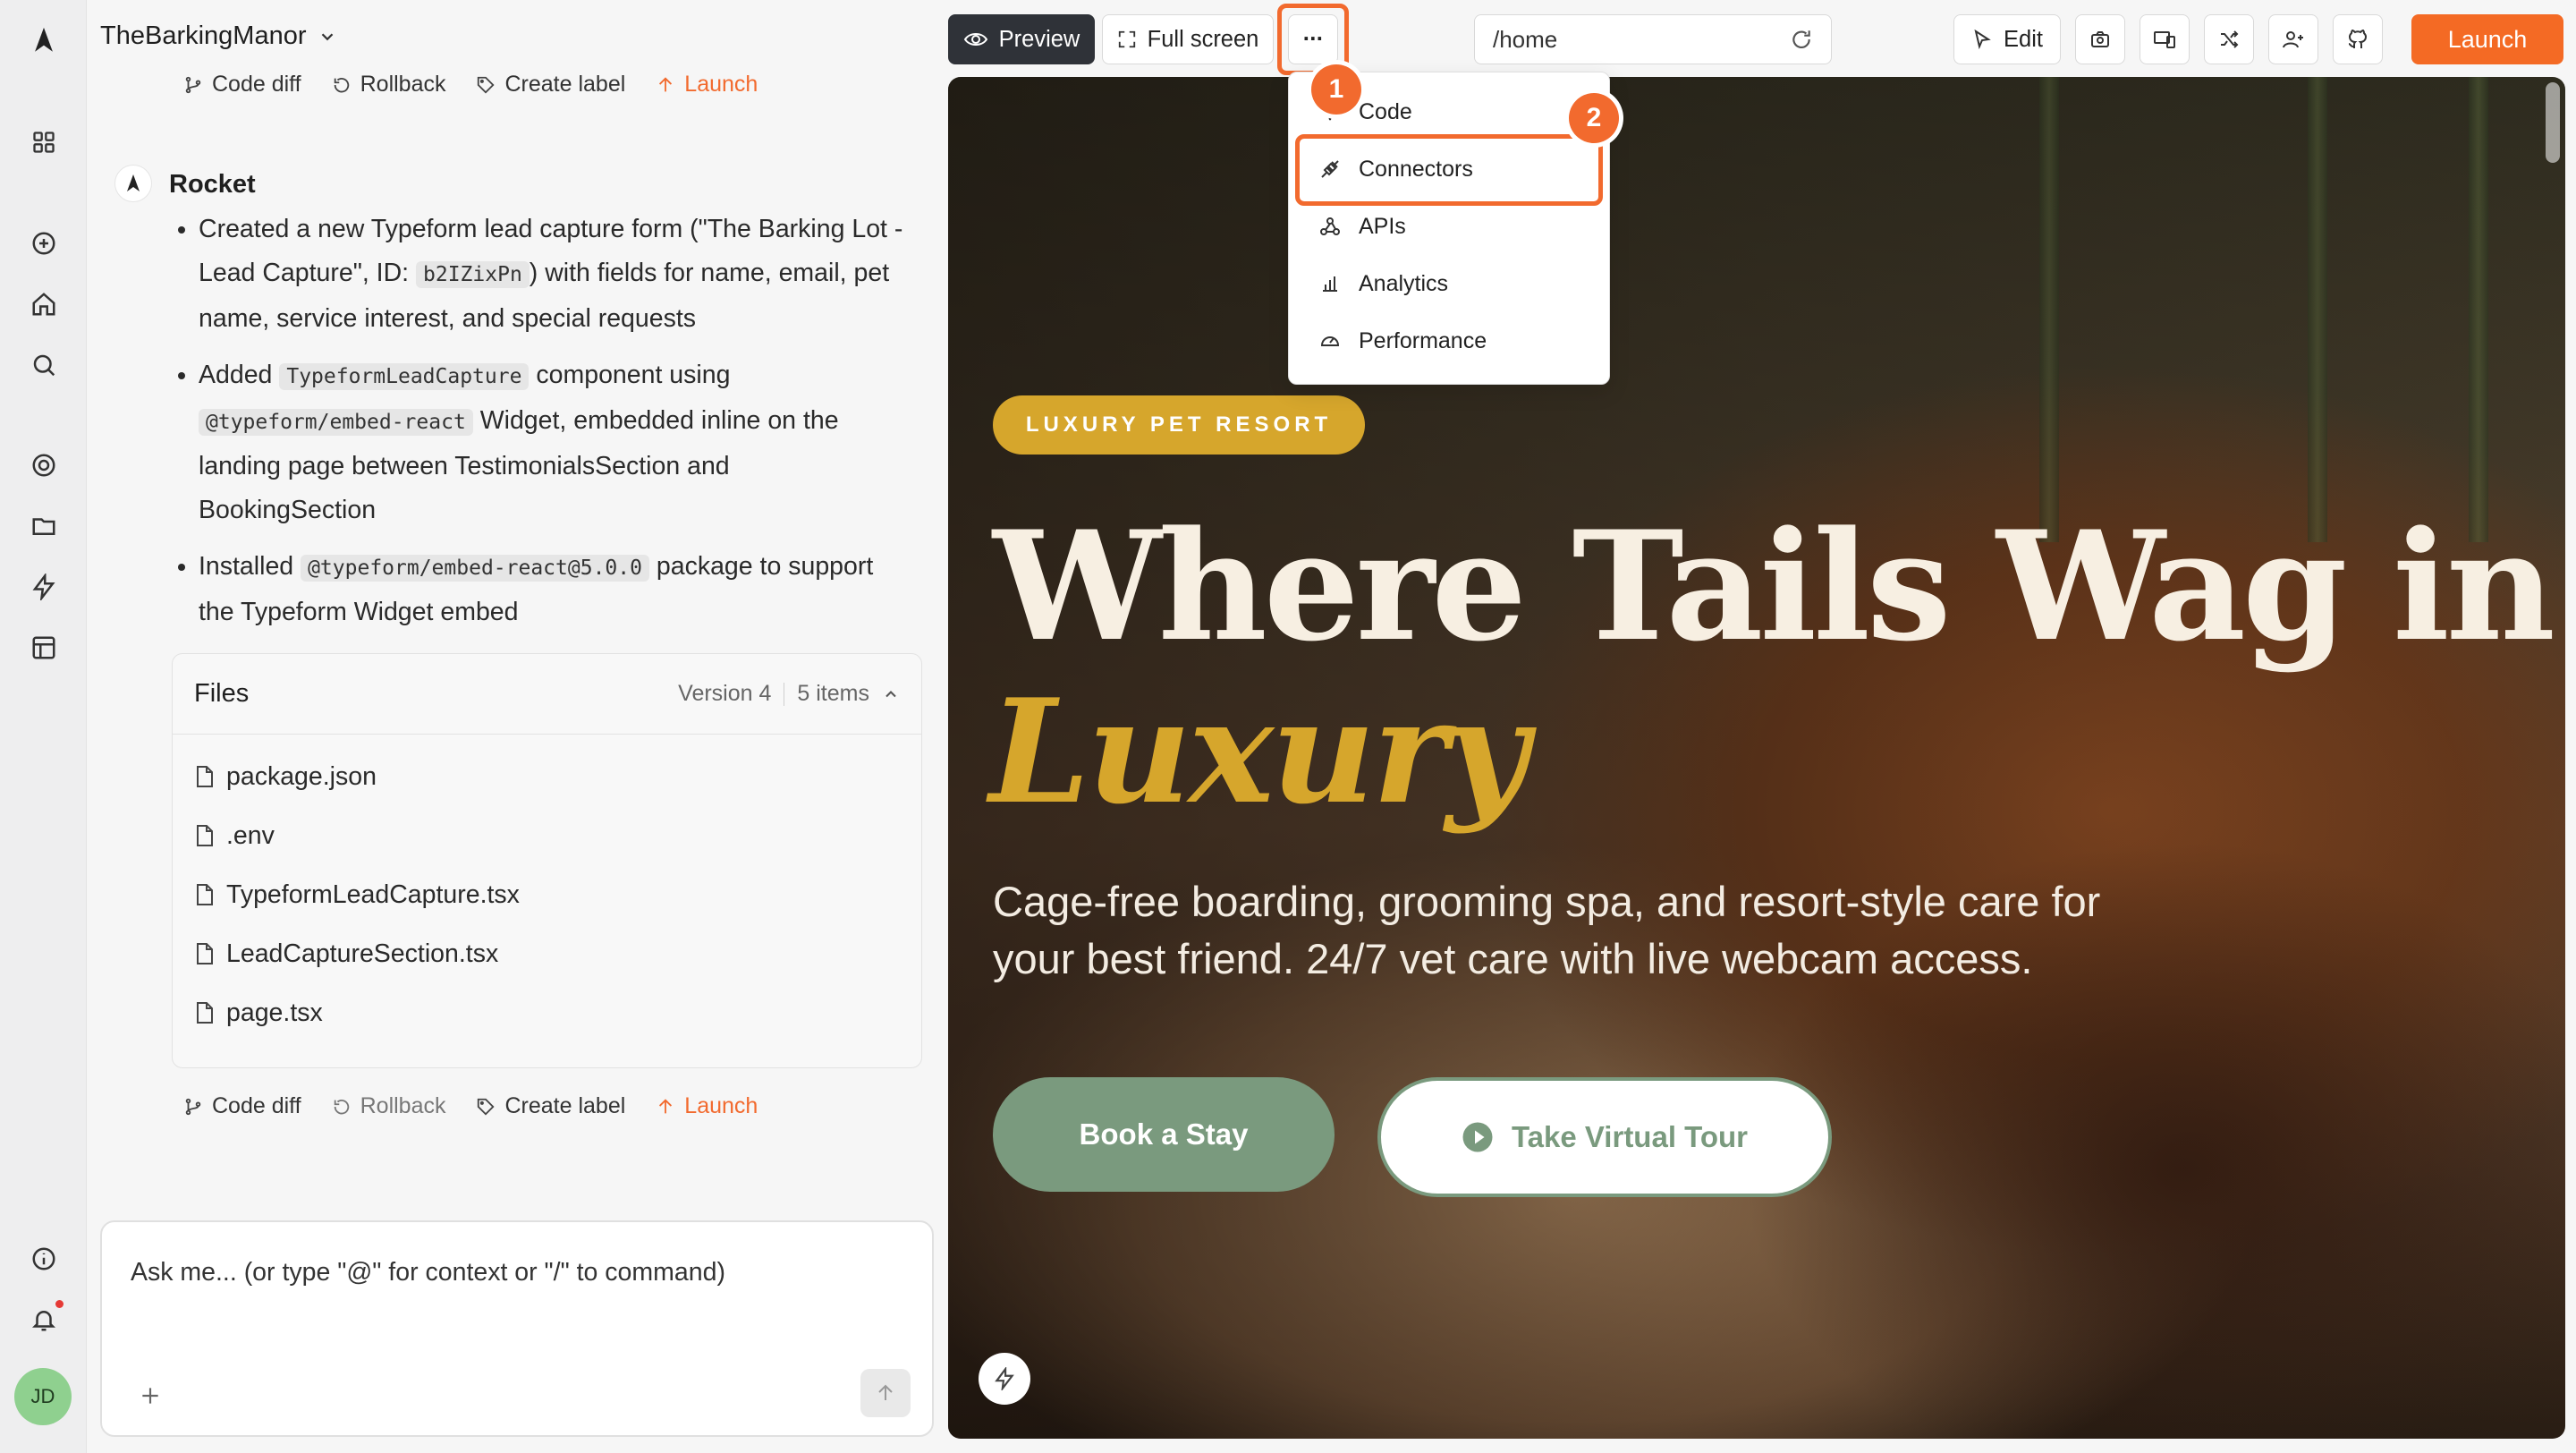  What do you see at coordinates (44, 365) in the screenshot?
I see `search-icon` at bounding box center [44, 365].